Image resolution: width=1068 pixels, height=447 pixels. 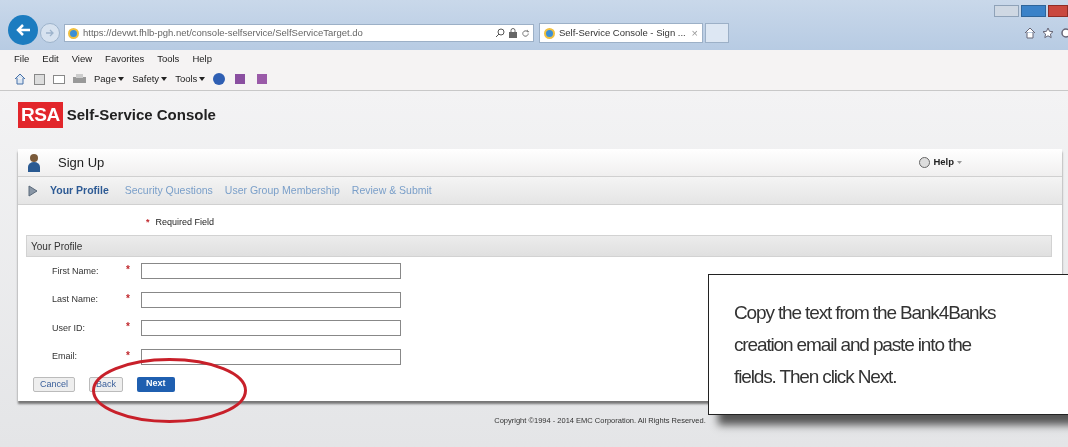 I want to click on lock-icon, so click(x=513, y=33).